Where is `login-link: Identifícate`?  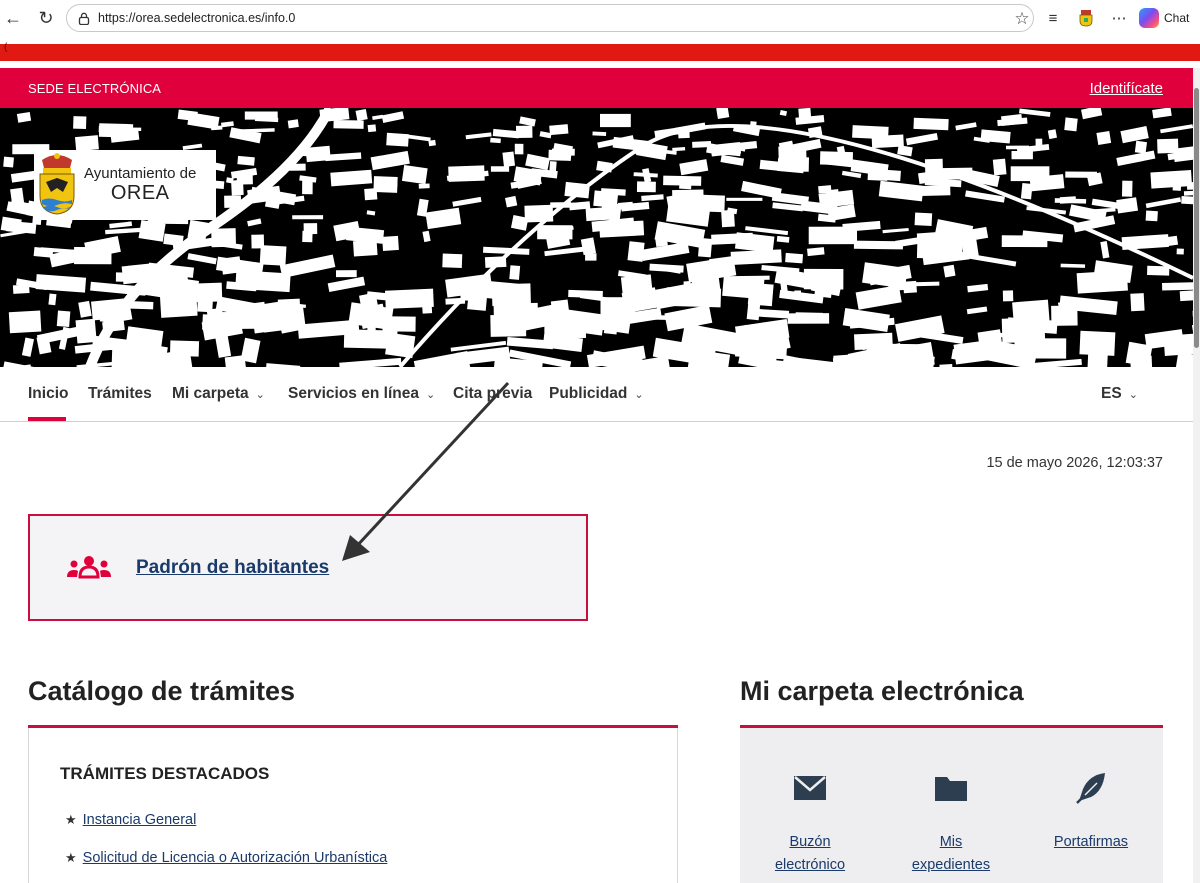
login-link: Identifícate is located at coordinates (1126, 88).